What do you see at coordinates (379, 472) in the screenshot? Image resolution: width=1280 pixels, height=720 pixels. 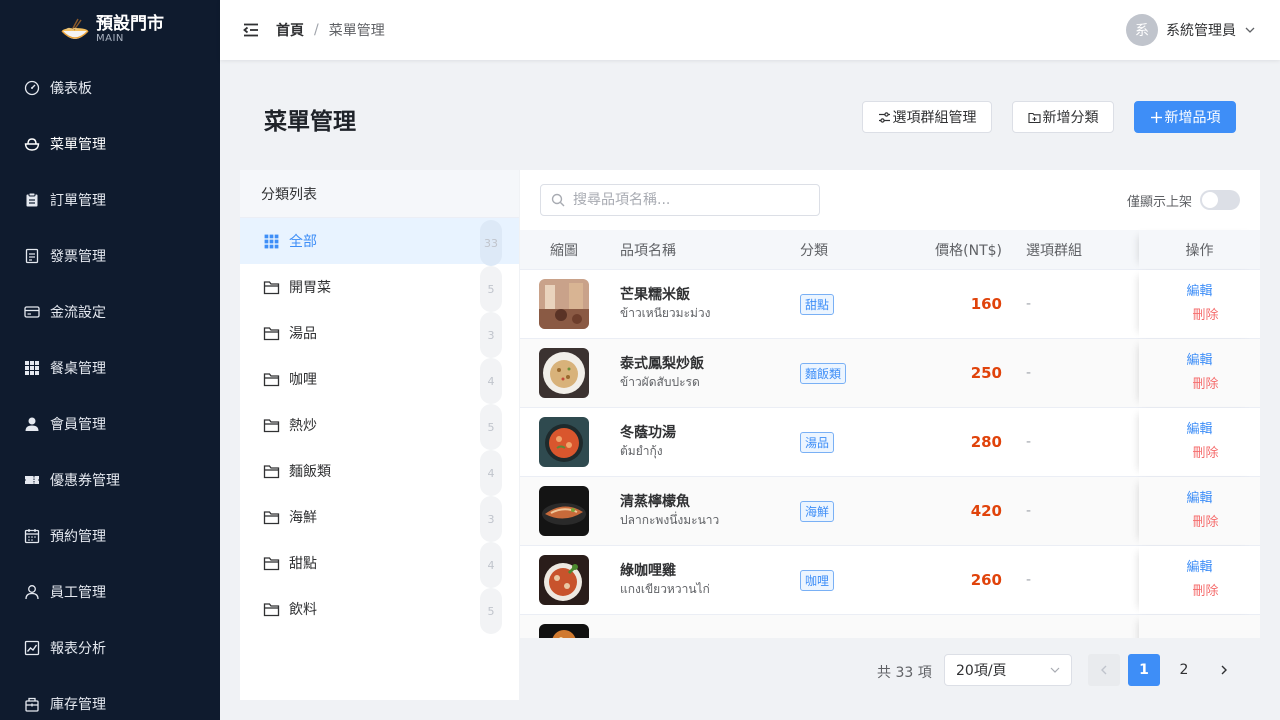 I see `category-item: 麵飯類 4` at bounding box center [379, 472].